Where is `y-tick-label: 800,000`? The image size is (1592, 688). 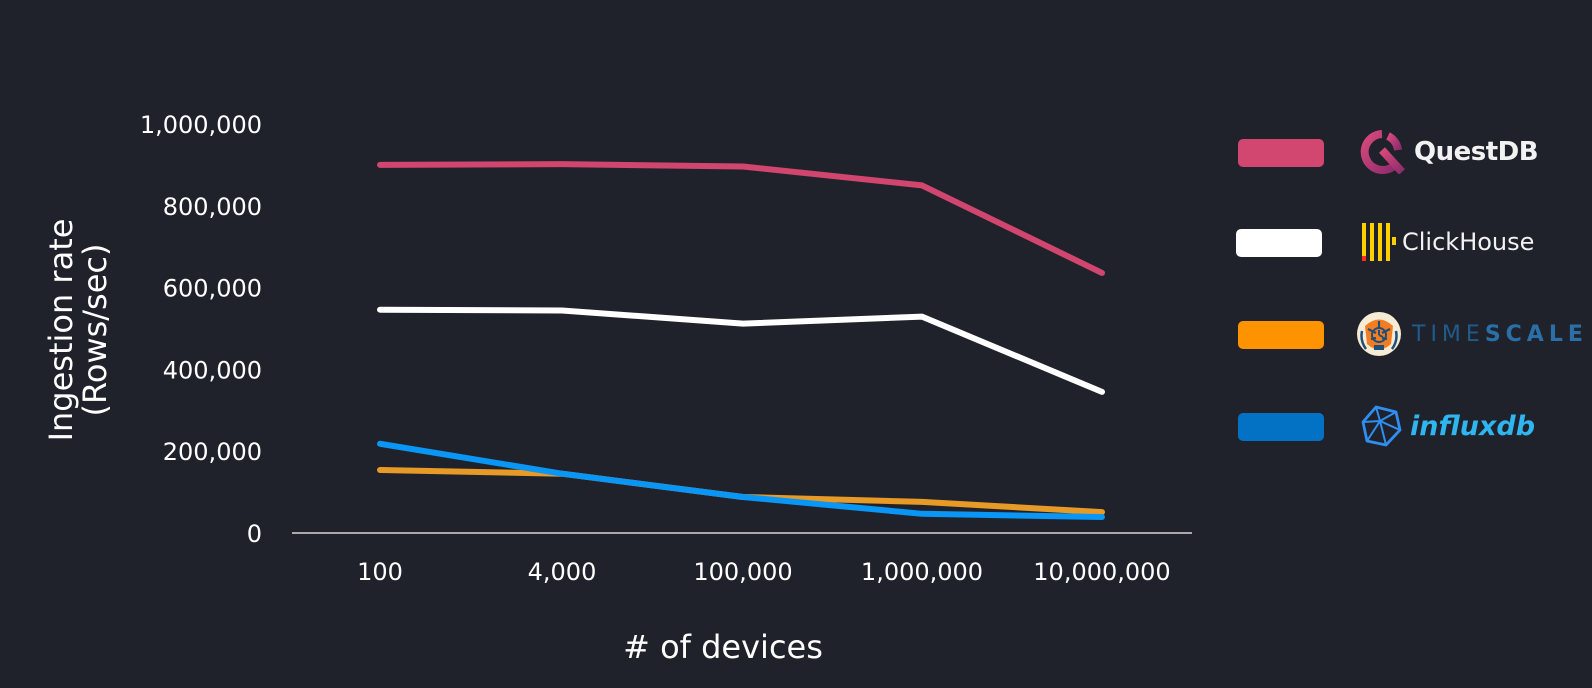
y-tick-label: 800,000 is located at coordinates (212, 207).